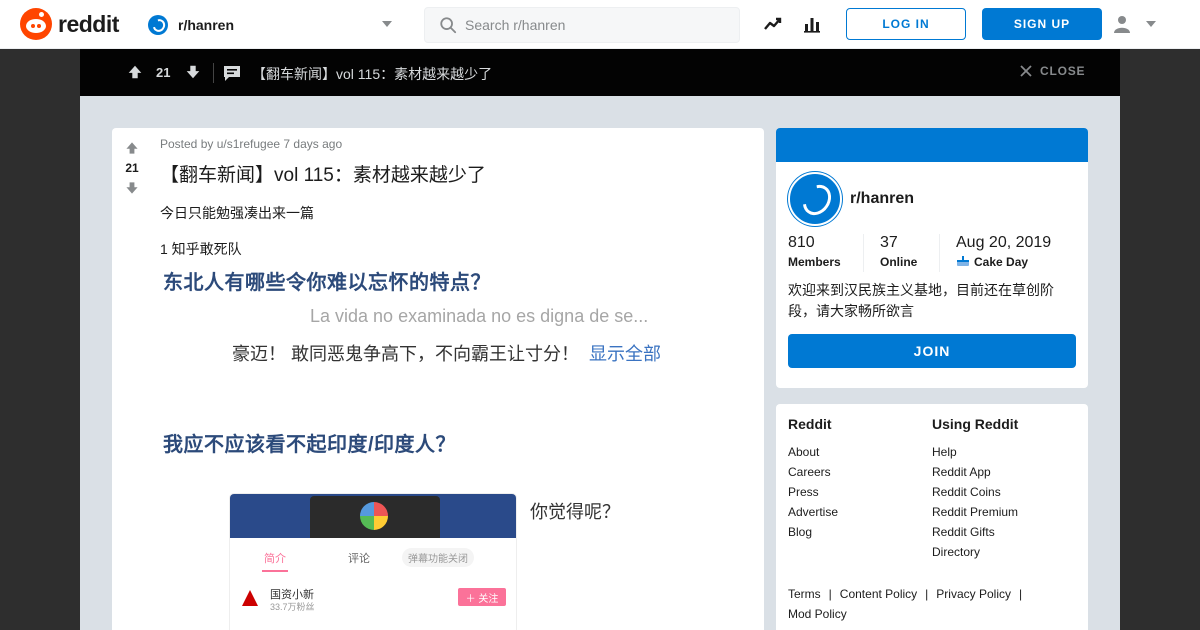  What do you see at coordinates (1122, 24) in the screenshot?
I see `user-icon` at bounding box center [1122, 24].